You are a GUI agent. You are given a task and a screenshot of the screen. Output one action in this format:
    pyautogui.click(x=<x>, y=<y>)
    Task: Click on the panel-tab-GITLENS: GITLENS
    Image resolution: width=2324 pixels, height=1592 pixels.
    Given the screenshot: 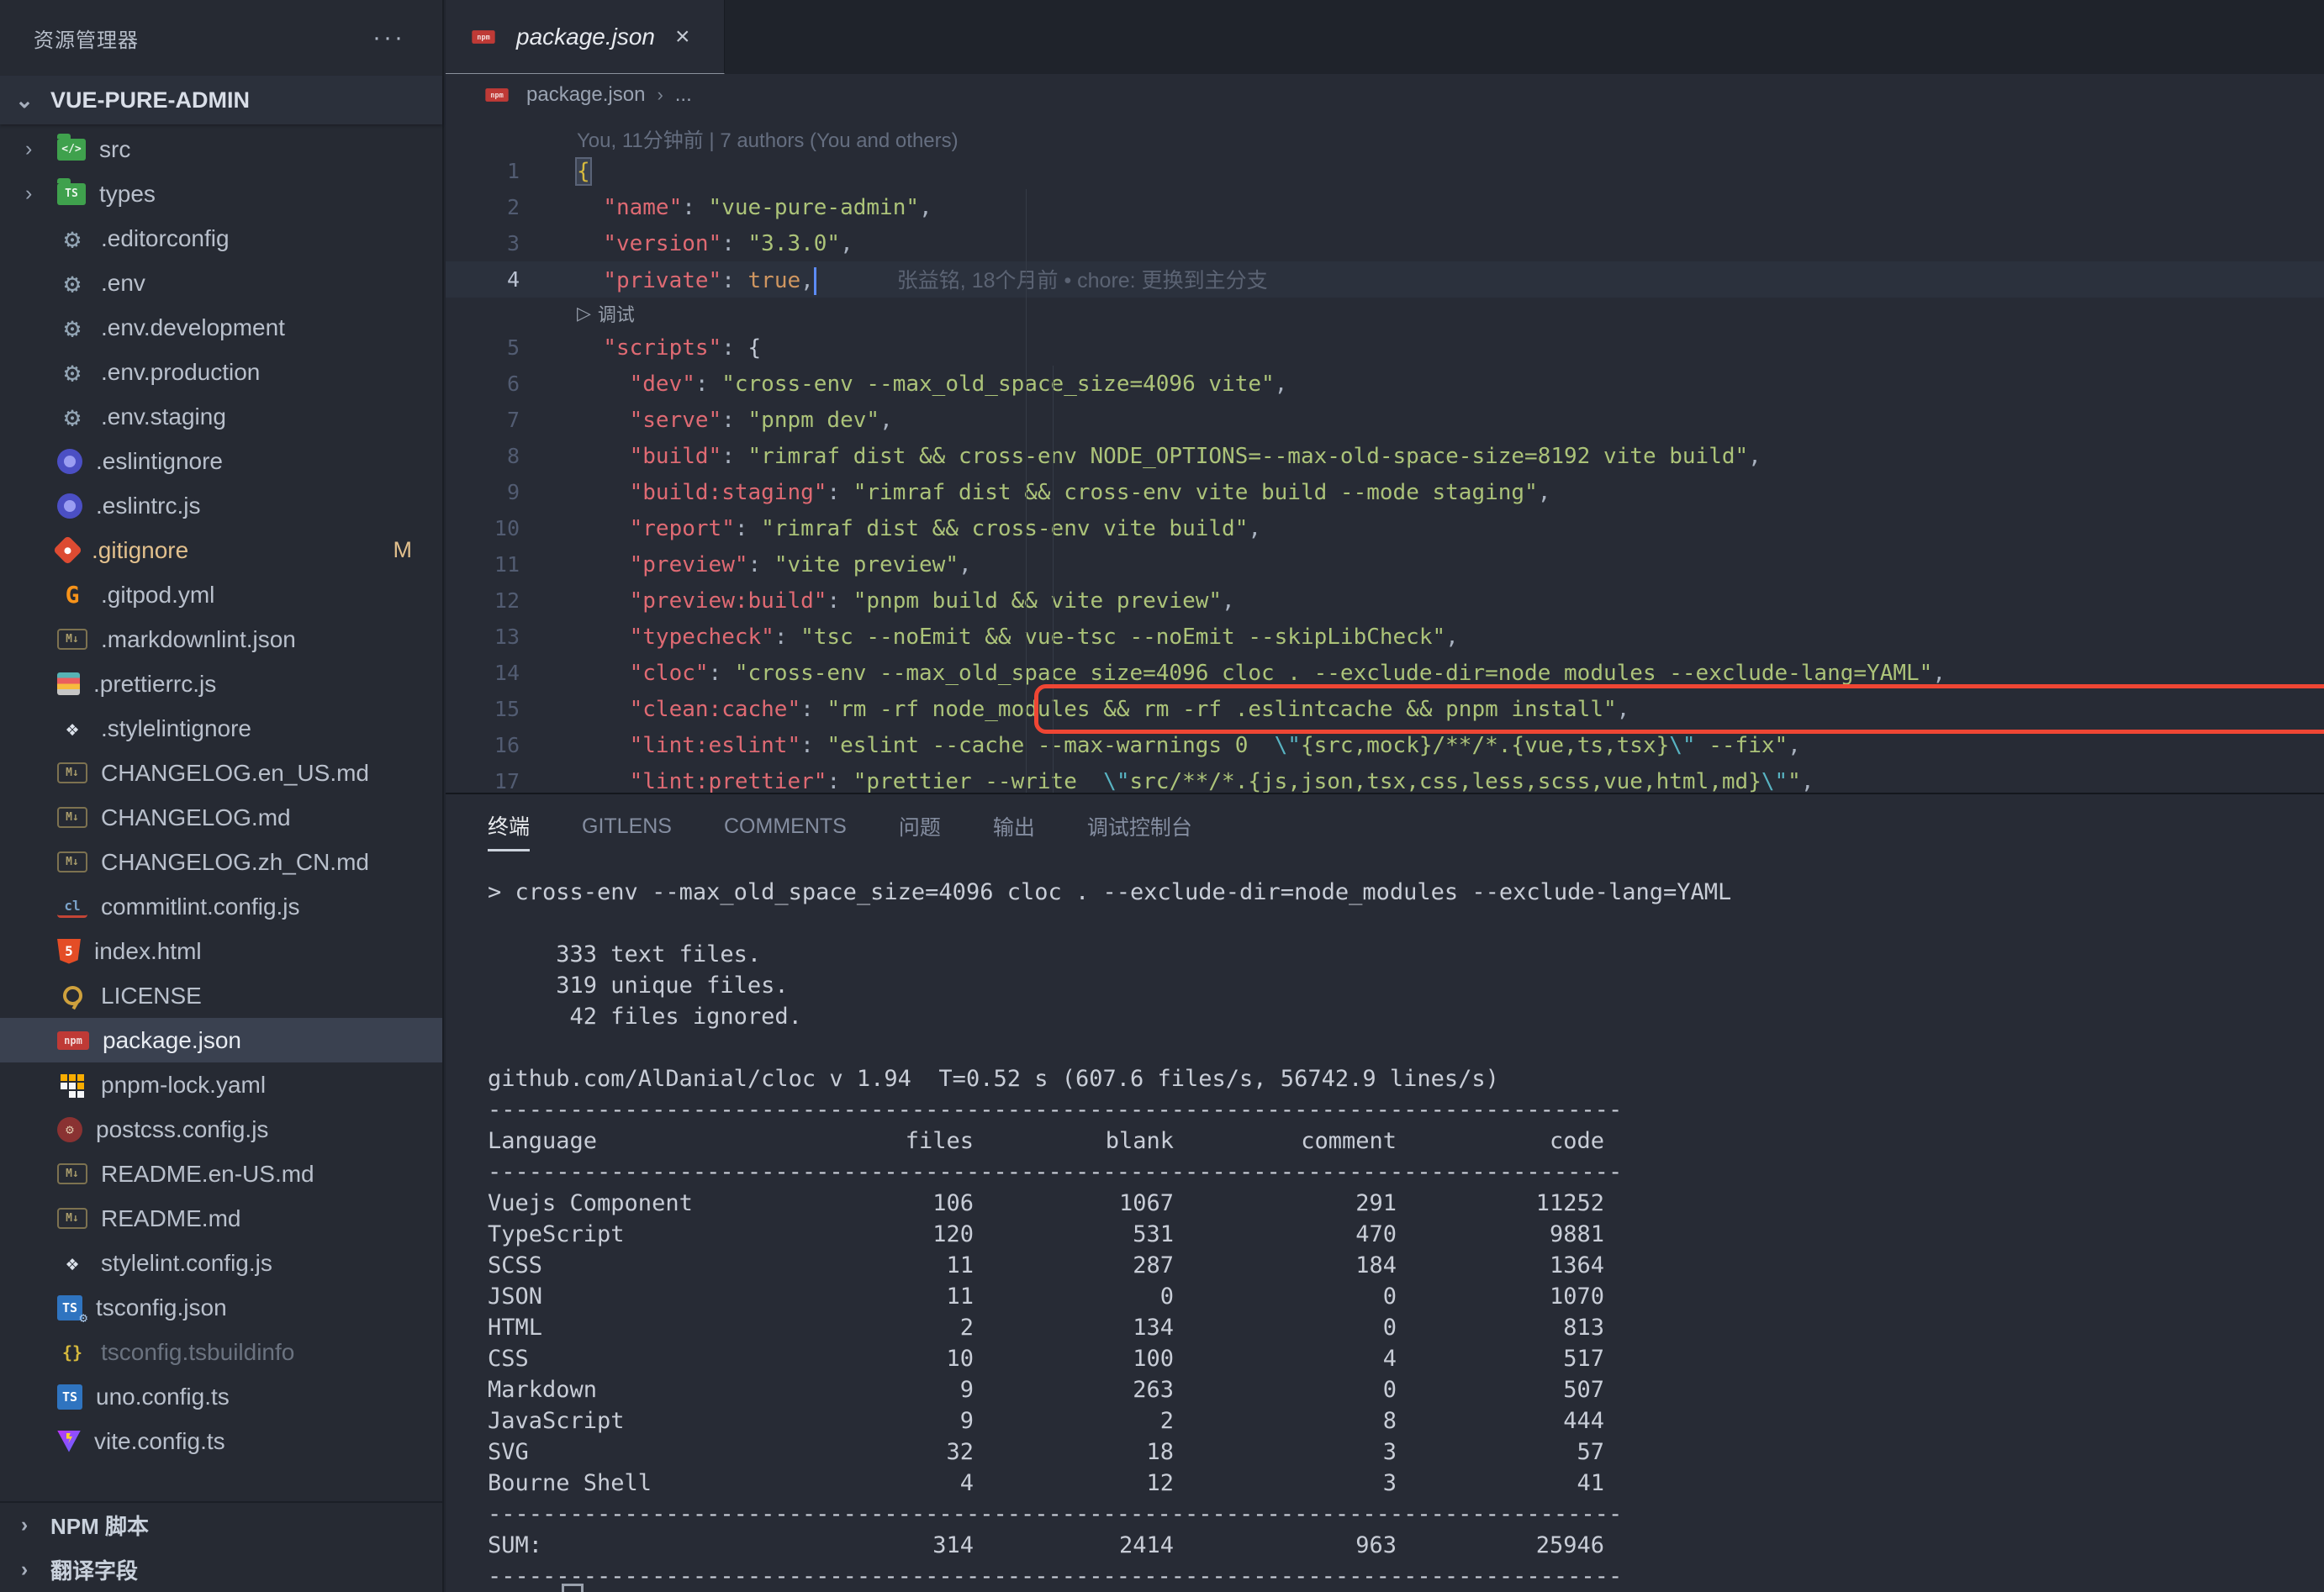 What is the action you would take?
    pyautogui.click(x=627, y=825)
    